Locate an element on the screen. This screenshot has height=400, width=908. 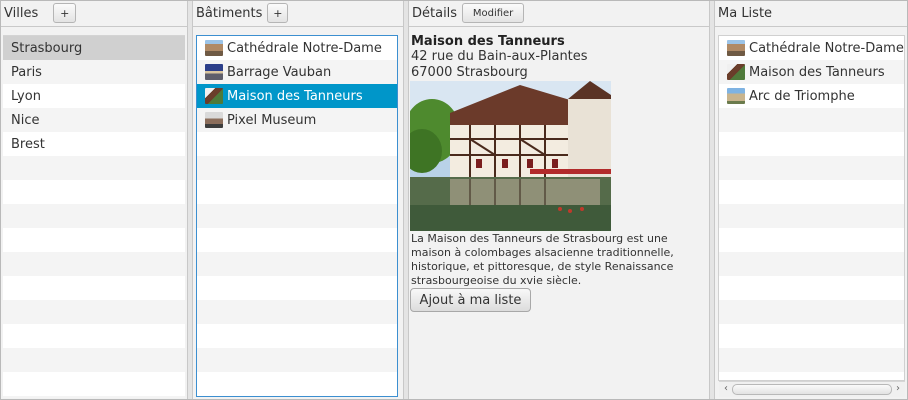
list-item: Pixel Museum is located at coordinates (297, 120).